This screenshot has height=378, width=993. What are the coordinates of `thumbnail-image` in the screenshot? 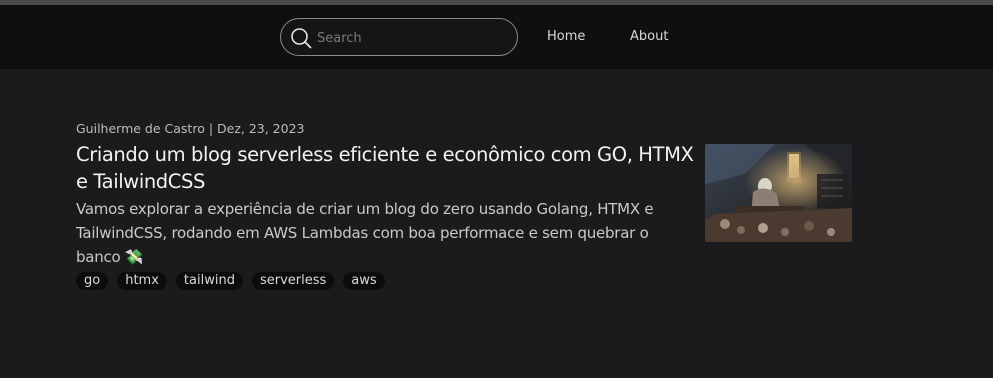 It's located at (778, 193).